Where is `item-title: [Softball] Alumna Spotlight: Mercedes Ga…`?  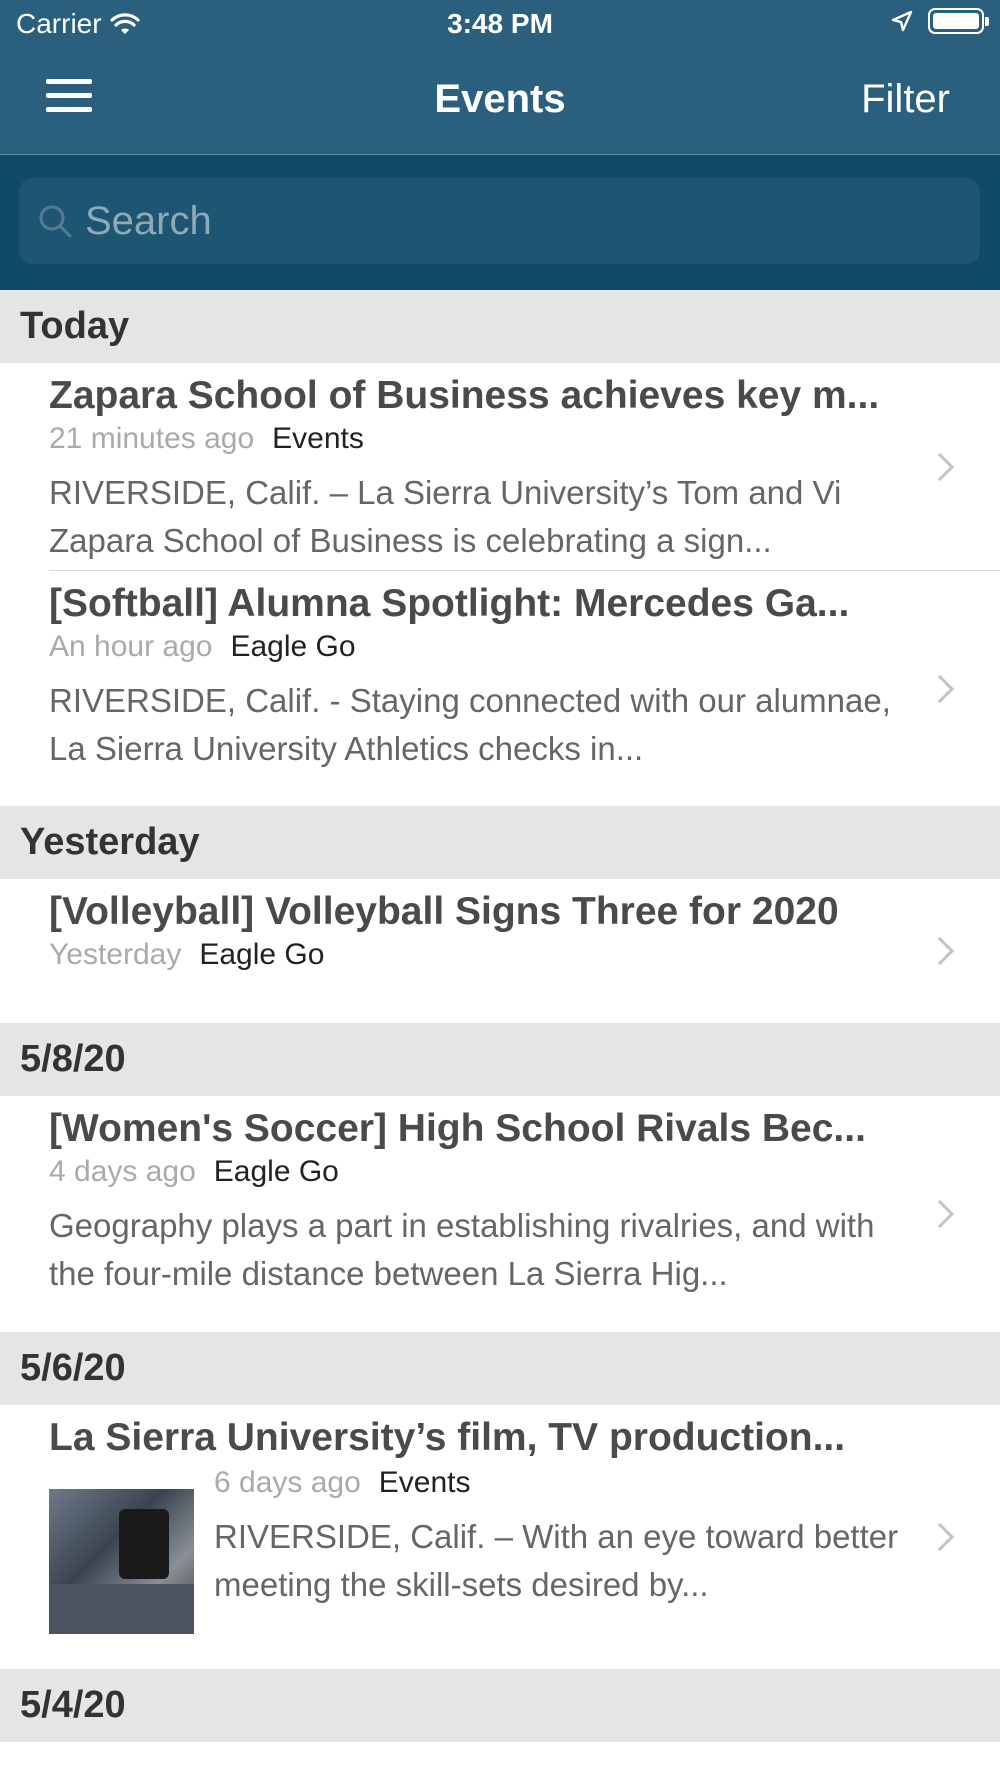
item-title: [Softball] Alumna Spotlight: Mercedes Ga… is located at coordinates (449, 603).